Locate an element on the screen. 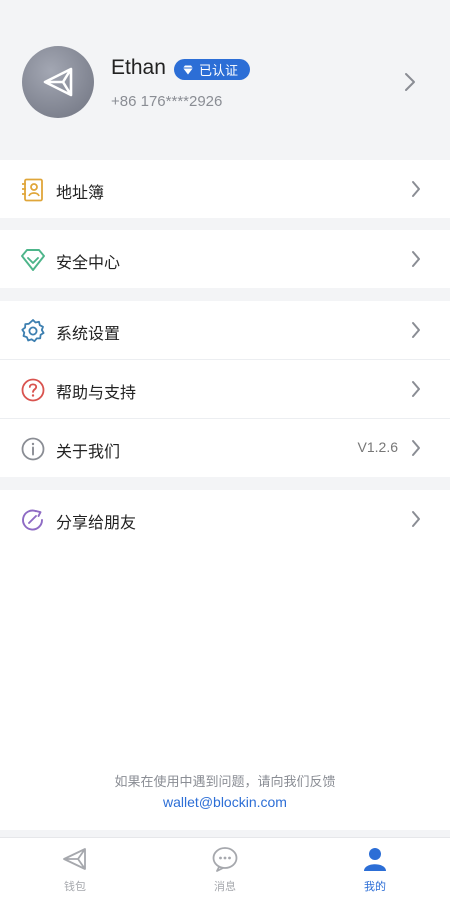  verified-badge: 已认证 is located at coordinates (212, 69).